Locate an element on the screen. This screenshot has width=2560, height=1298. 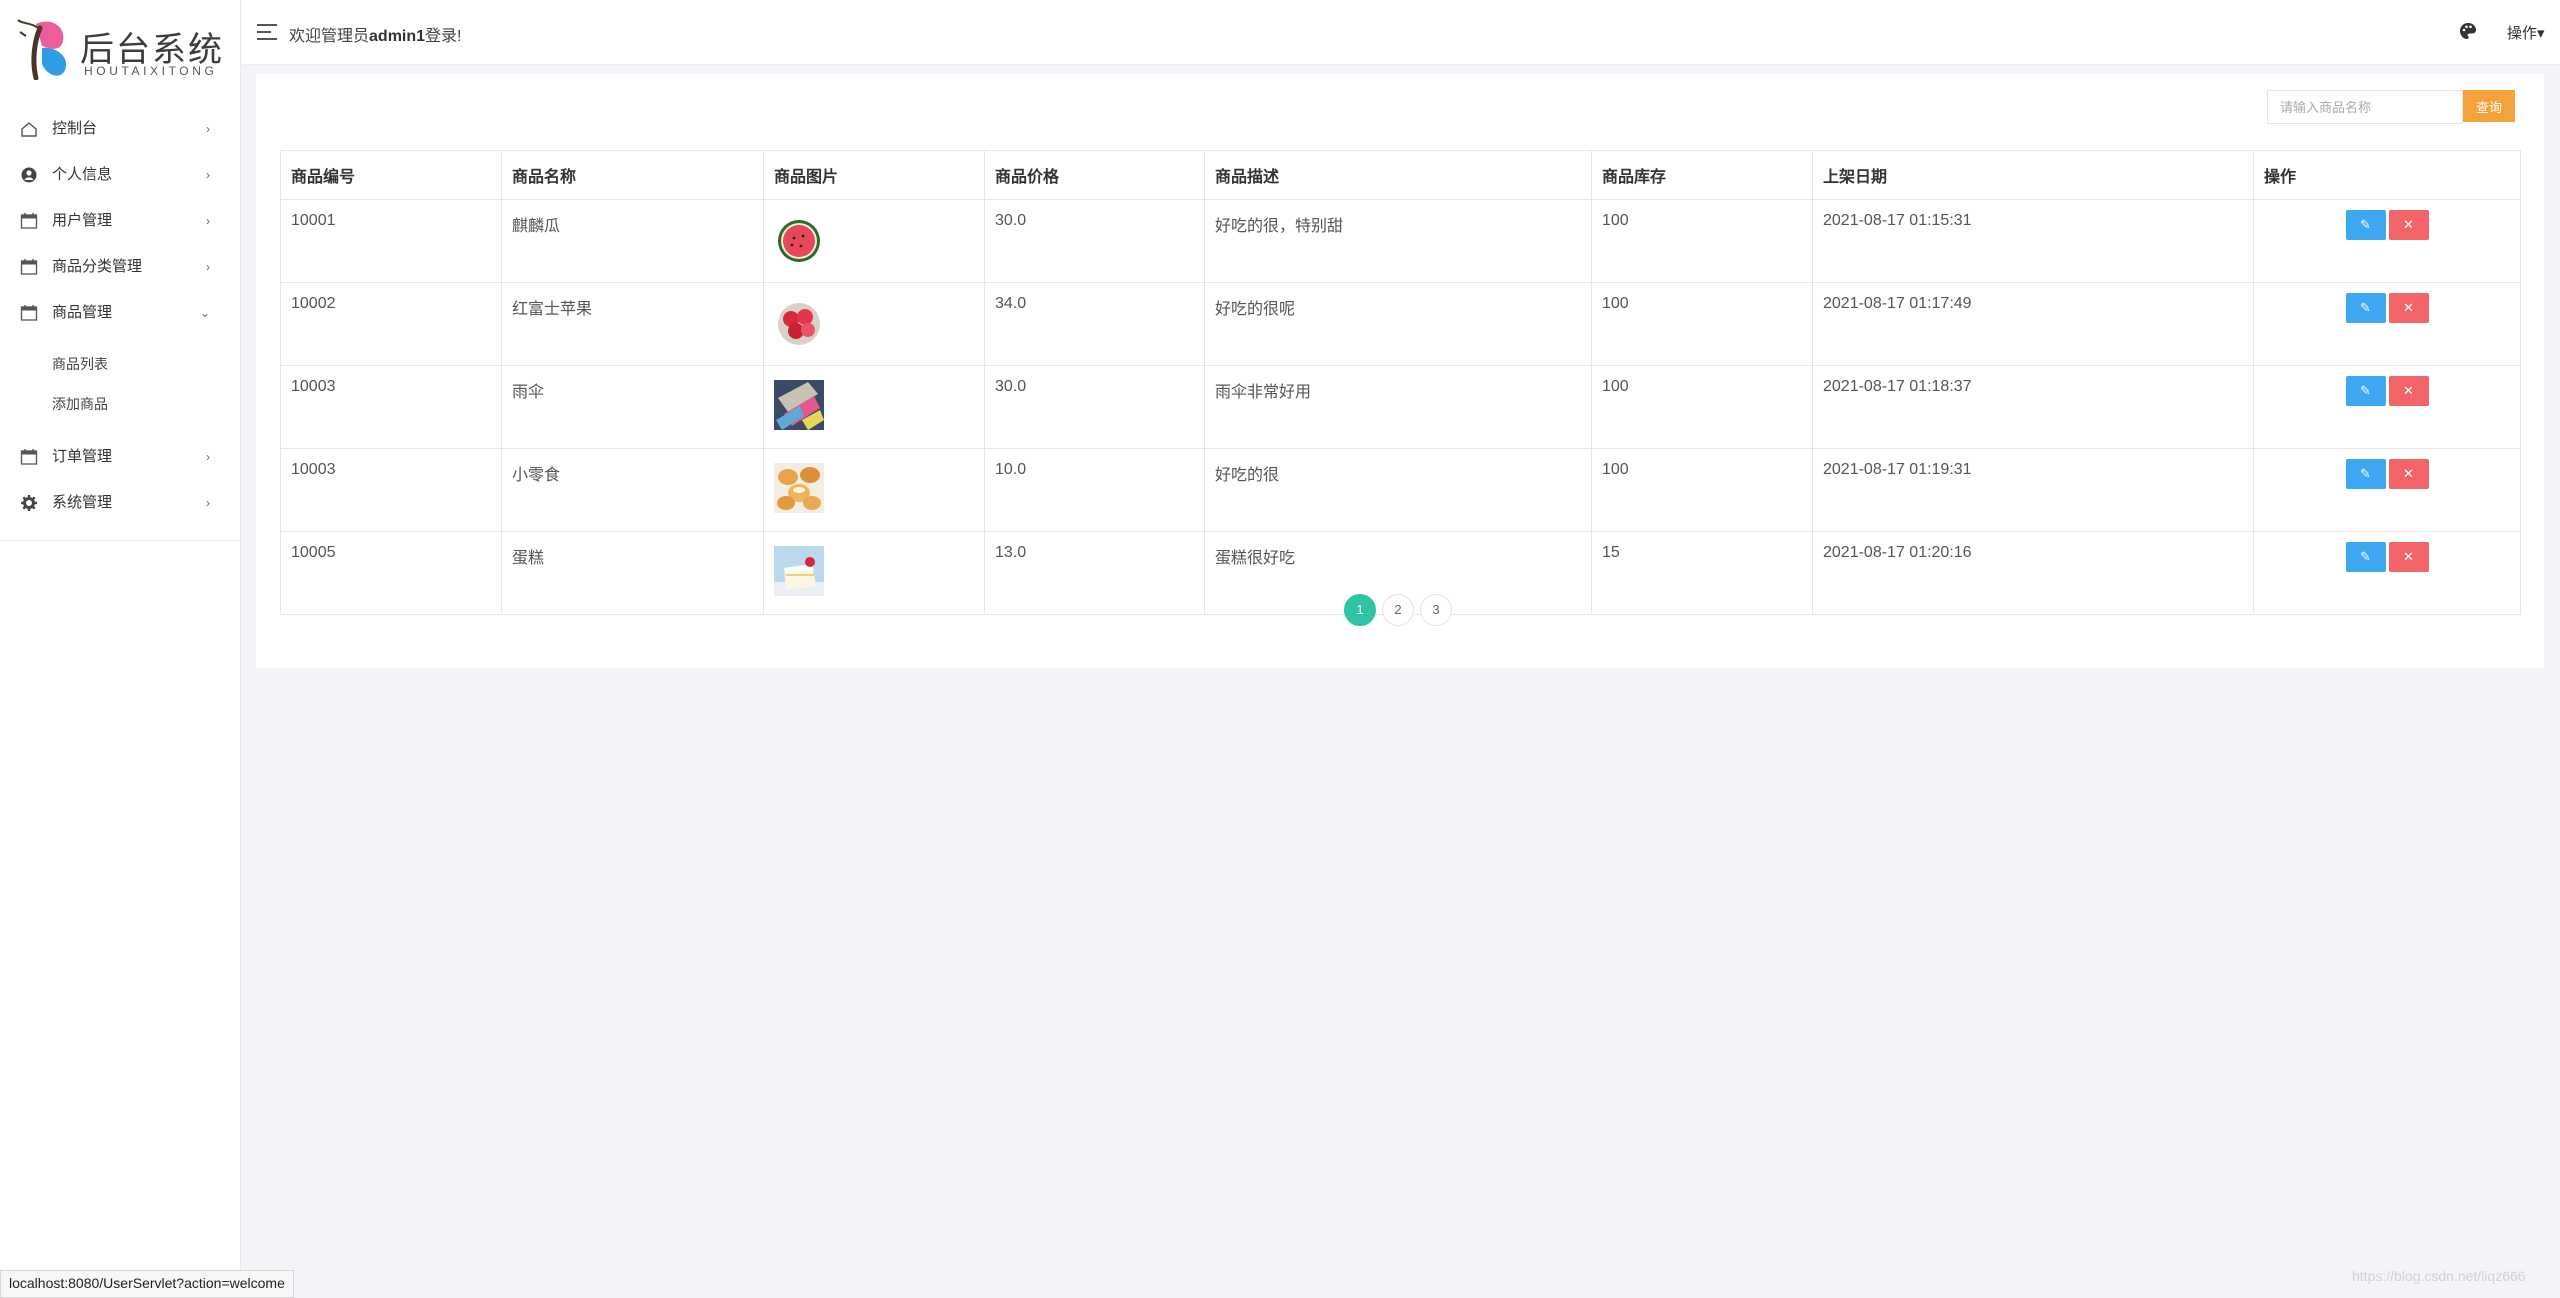
sidebar-item-label: 订单管理 is located at coordinates (82, 456).